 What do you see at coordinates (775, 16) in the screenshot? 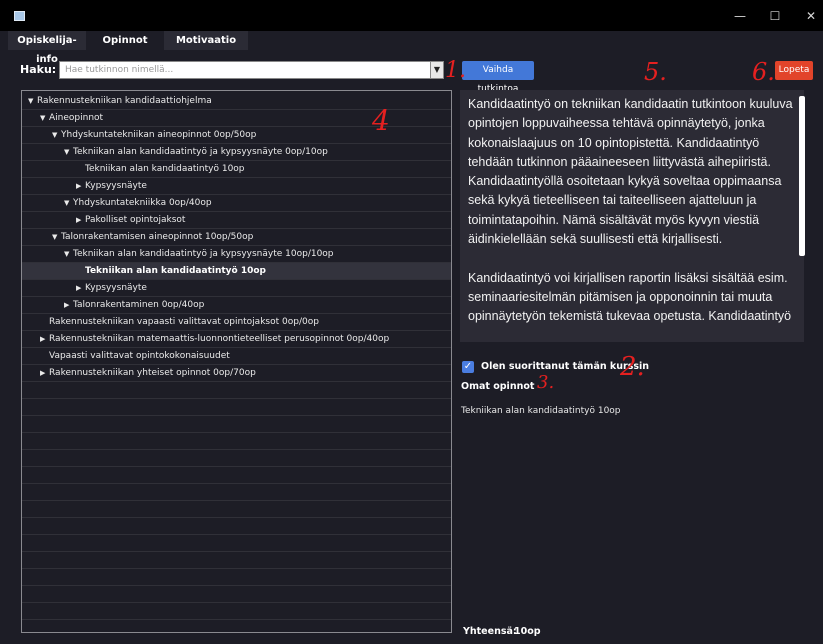
I see `maximize-button: ☐` at bounding box center [775, 16].